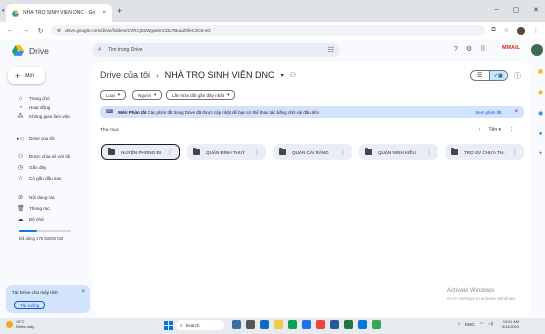 The height and width of the screenshot is (334, 545). Describe the element at coordinates (511, 130) in the screenshot. I see `more-options-icon: ⋮` at that location.